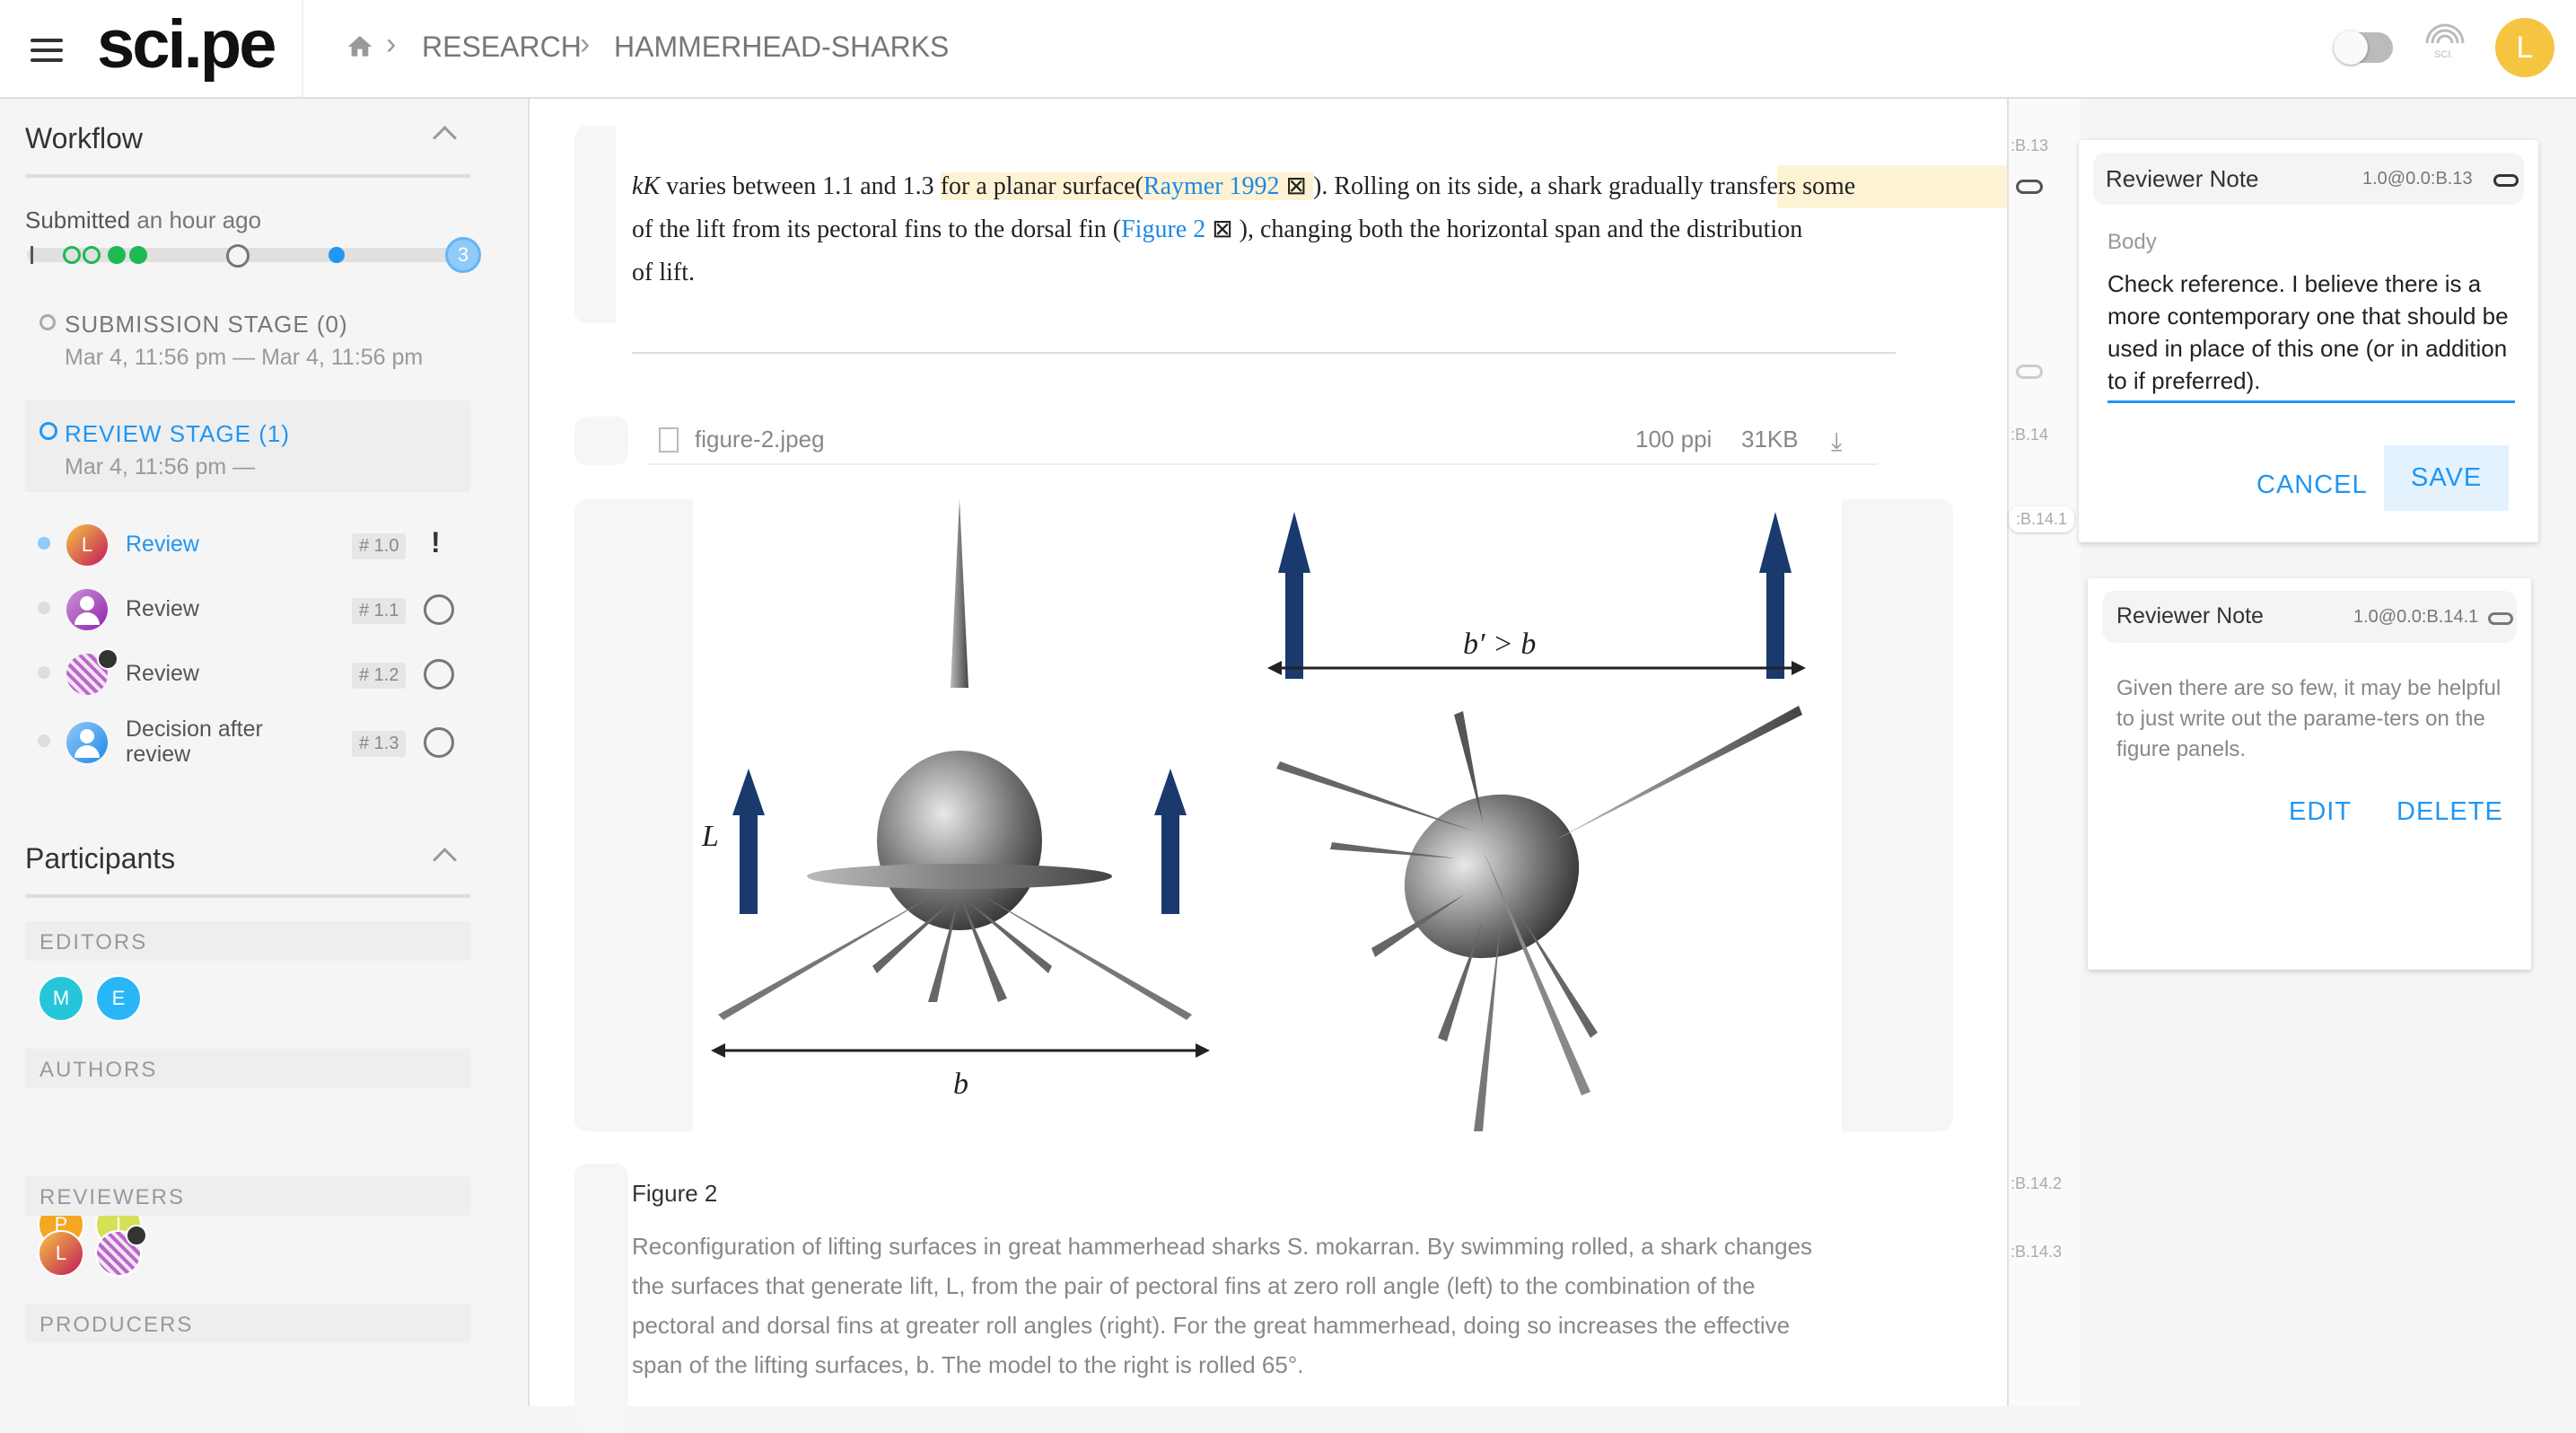  I want to click on avatar: L, so click(87, 545).